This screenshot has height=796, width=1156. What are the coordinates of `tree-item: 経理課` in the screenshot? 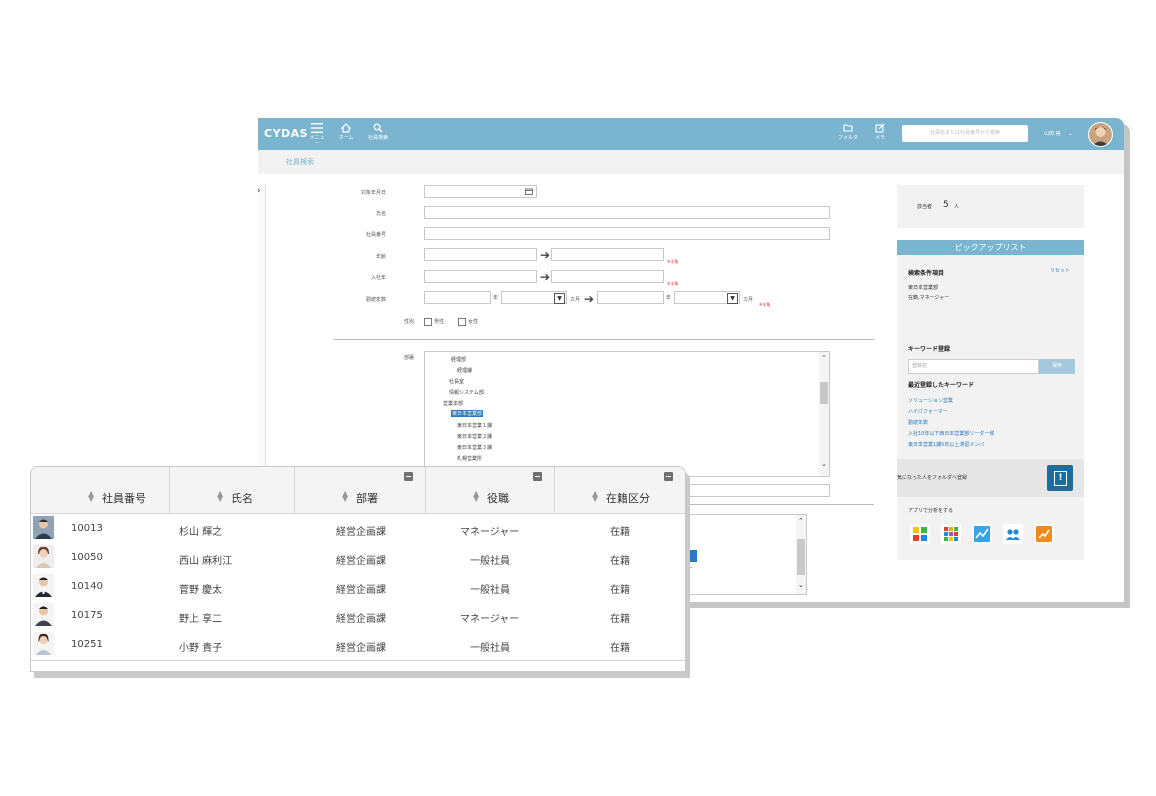 It's located at (464, 370).